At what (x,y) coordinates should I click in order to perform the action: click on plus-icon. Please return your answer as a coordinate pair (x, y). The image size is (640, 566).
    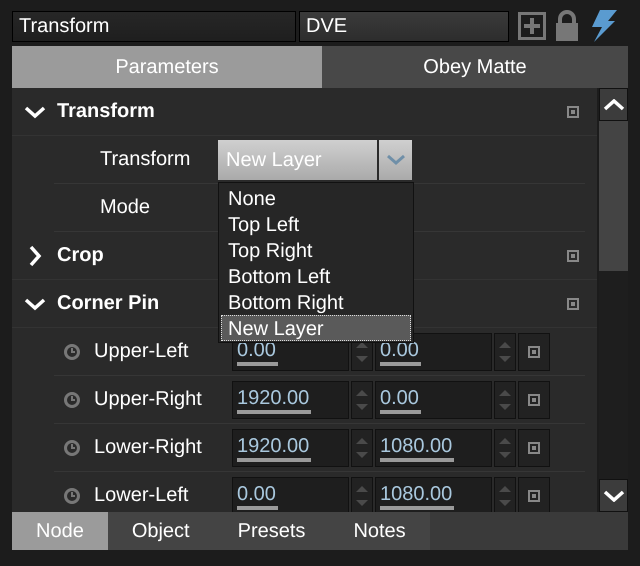
    Looking at the image, I should click on (532, 26).